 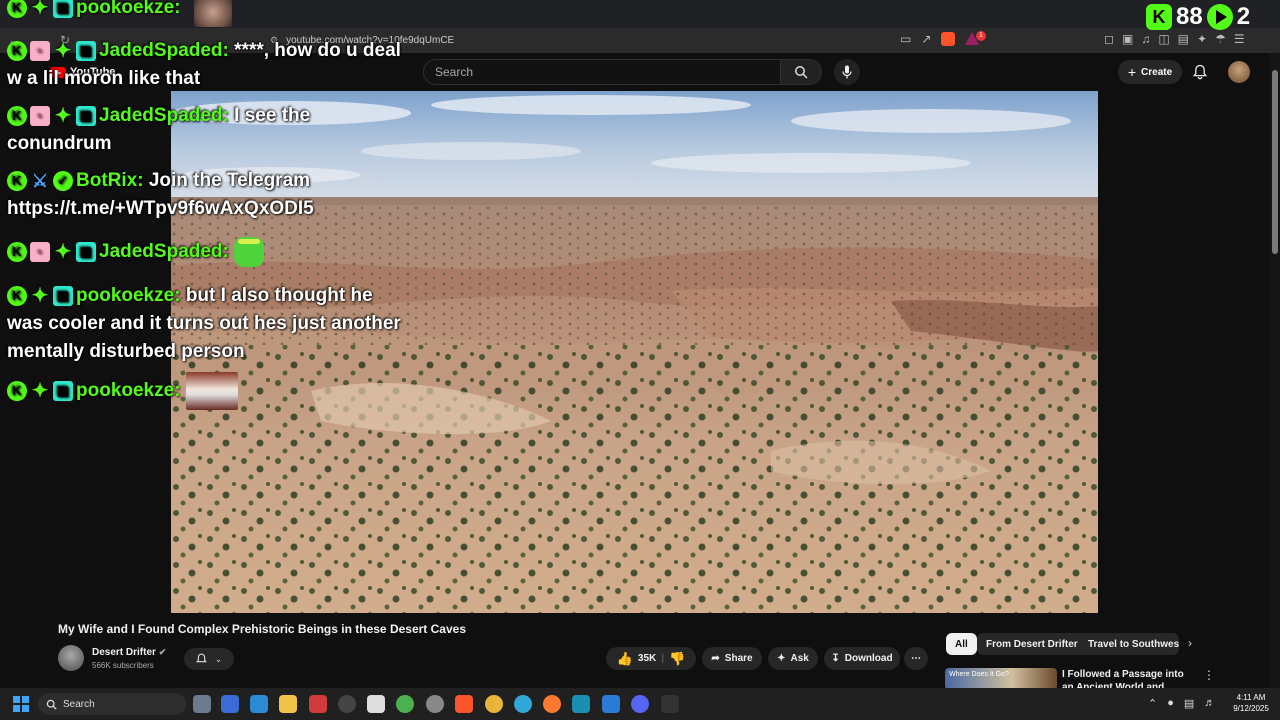 I want to click on search-icon, so click(x=801, y=72).